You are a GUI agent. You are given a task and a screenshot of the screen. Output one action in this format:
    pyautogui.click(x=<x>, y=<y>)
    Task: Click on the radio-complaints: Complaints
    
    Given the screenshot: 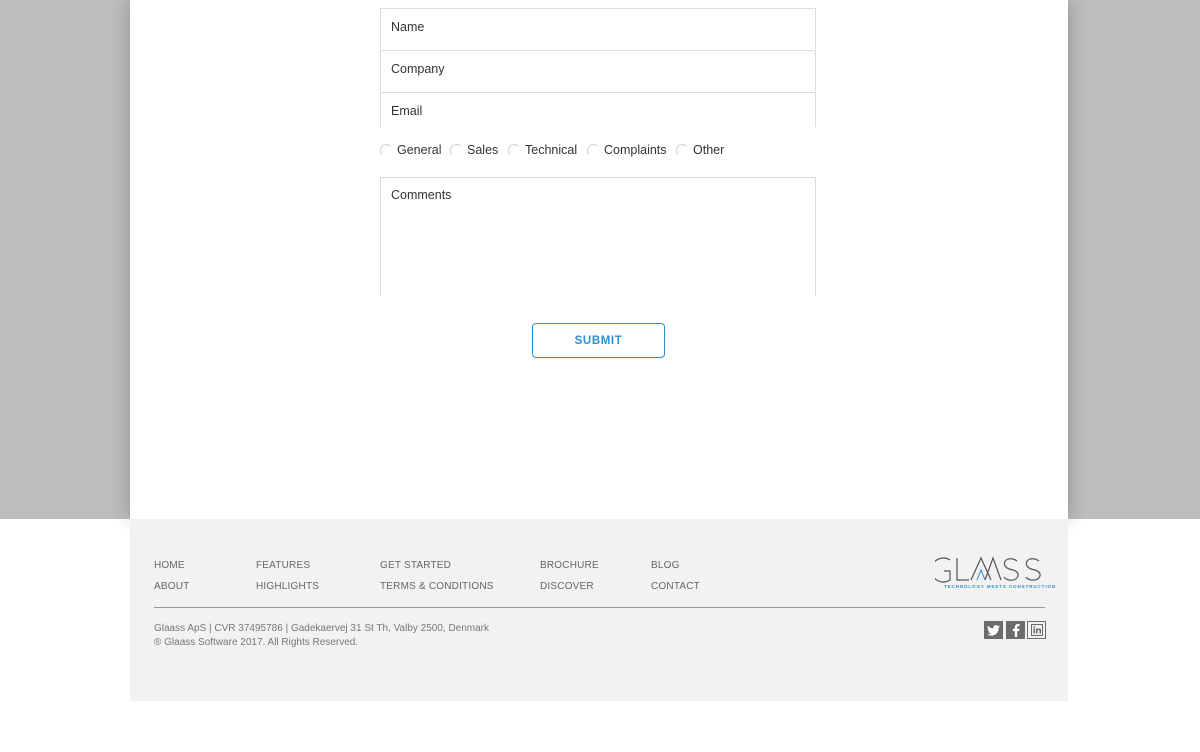 What is the action you would take?
    pyautogui.click(x=627, y=150)
    